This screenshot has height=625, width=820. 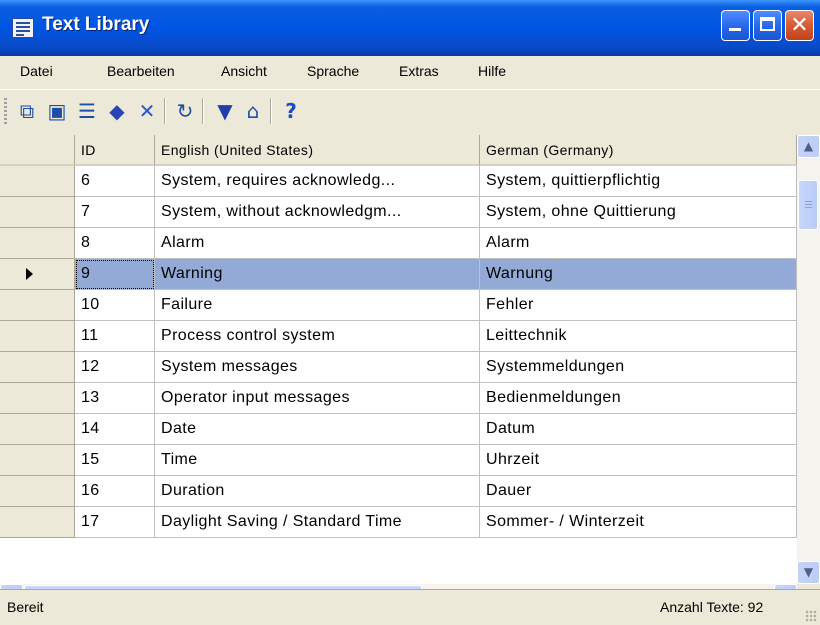 What do you see at coordinates (115, 491) in the screenshot?
I see `cell-id: 16` at bounding box center [115, 491].